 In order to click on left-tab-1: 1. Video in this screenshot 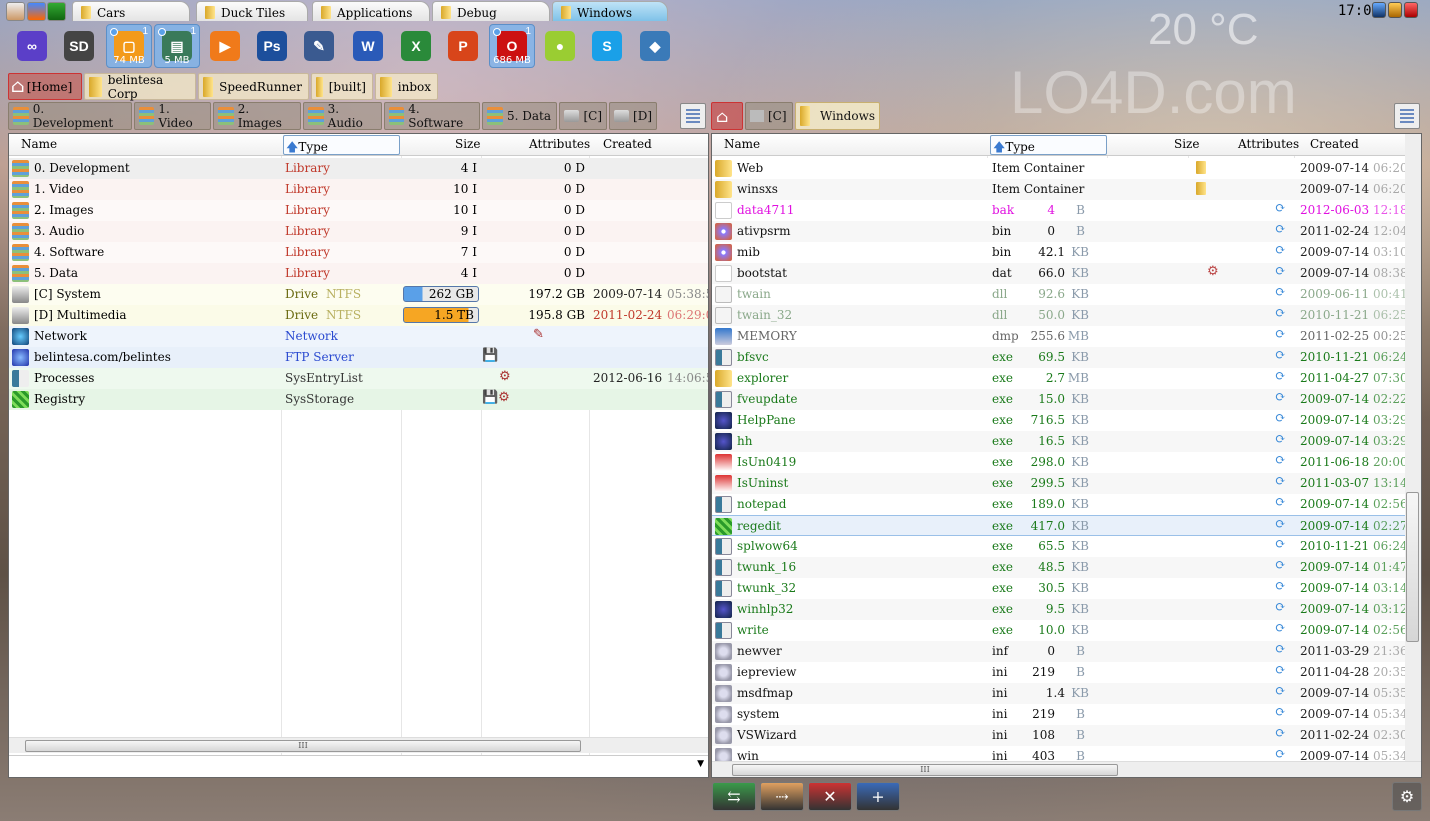, I will do `click(172, 116)`.